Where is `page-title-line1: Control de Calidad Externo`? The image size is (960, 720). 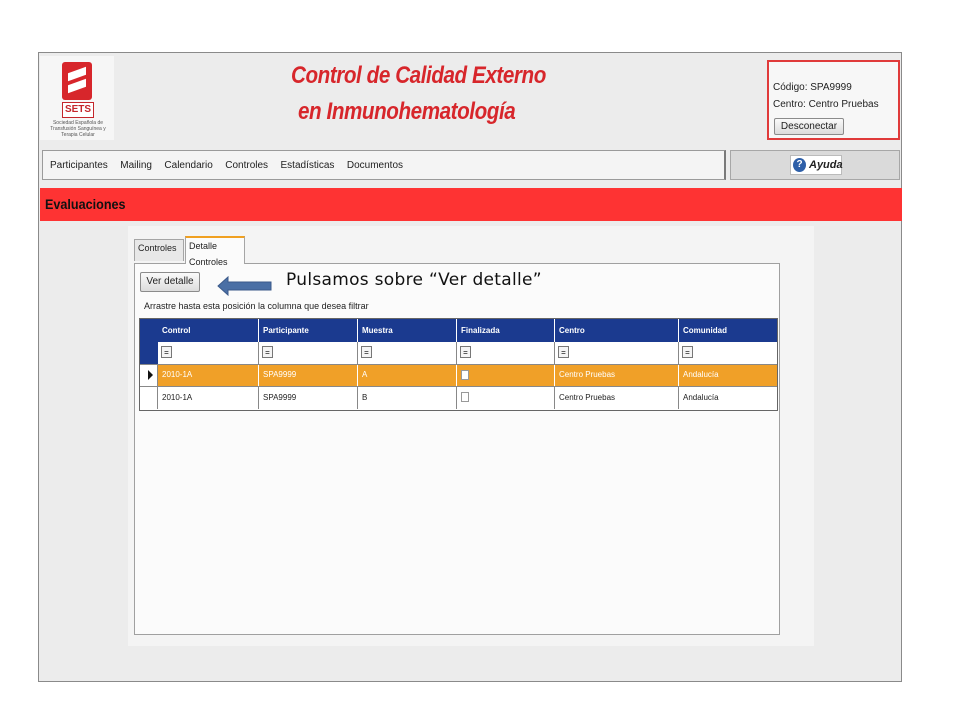 page-title-line1: Control de Calidad Externo is located at coordinates (418, 75).